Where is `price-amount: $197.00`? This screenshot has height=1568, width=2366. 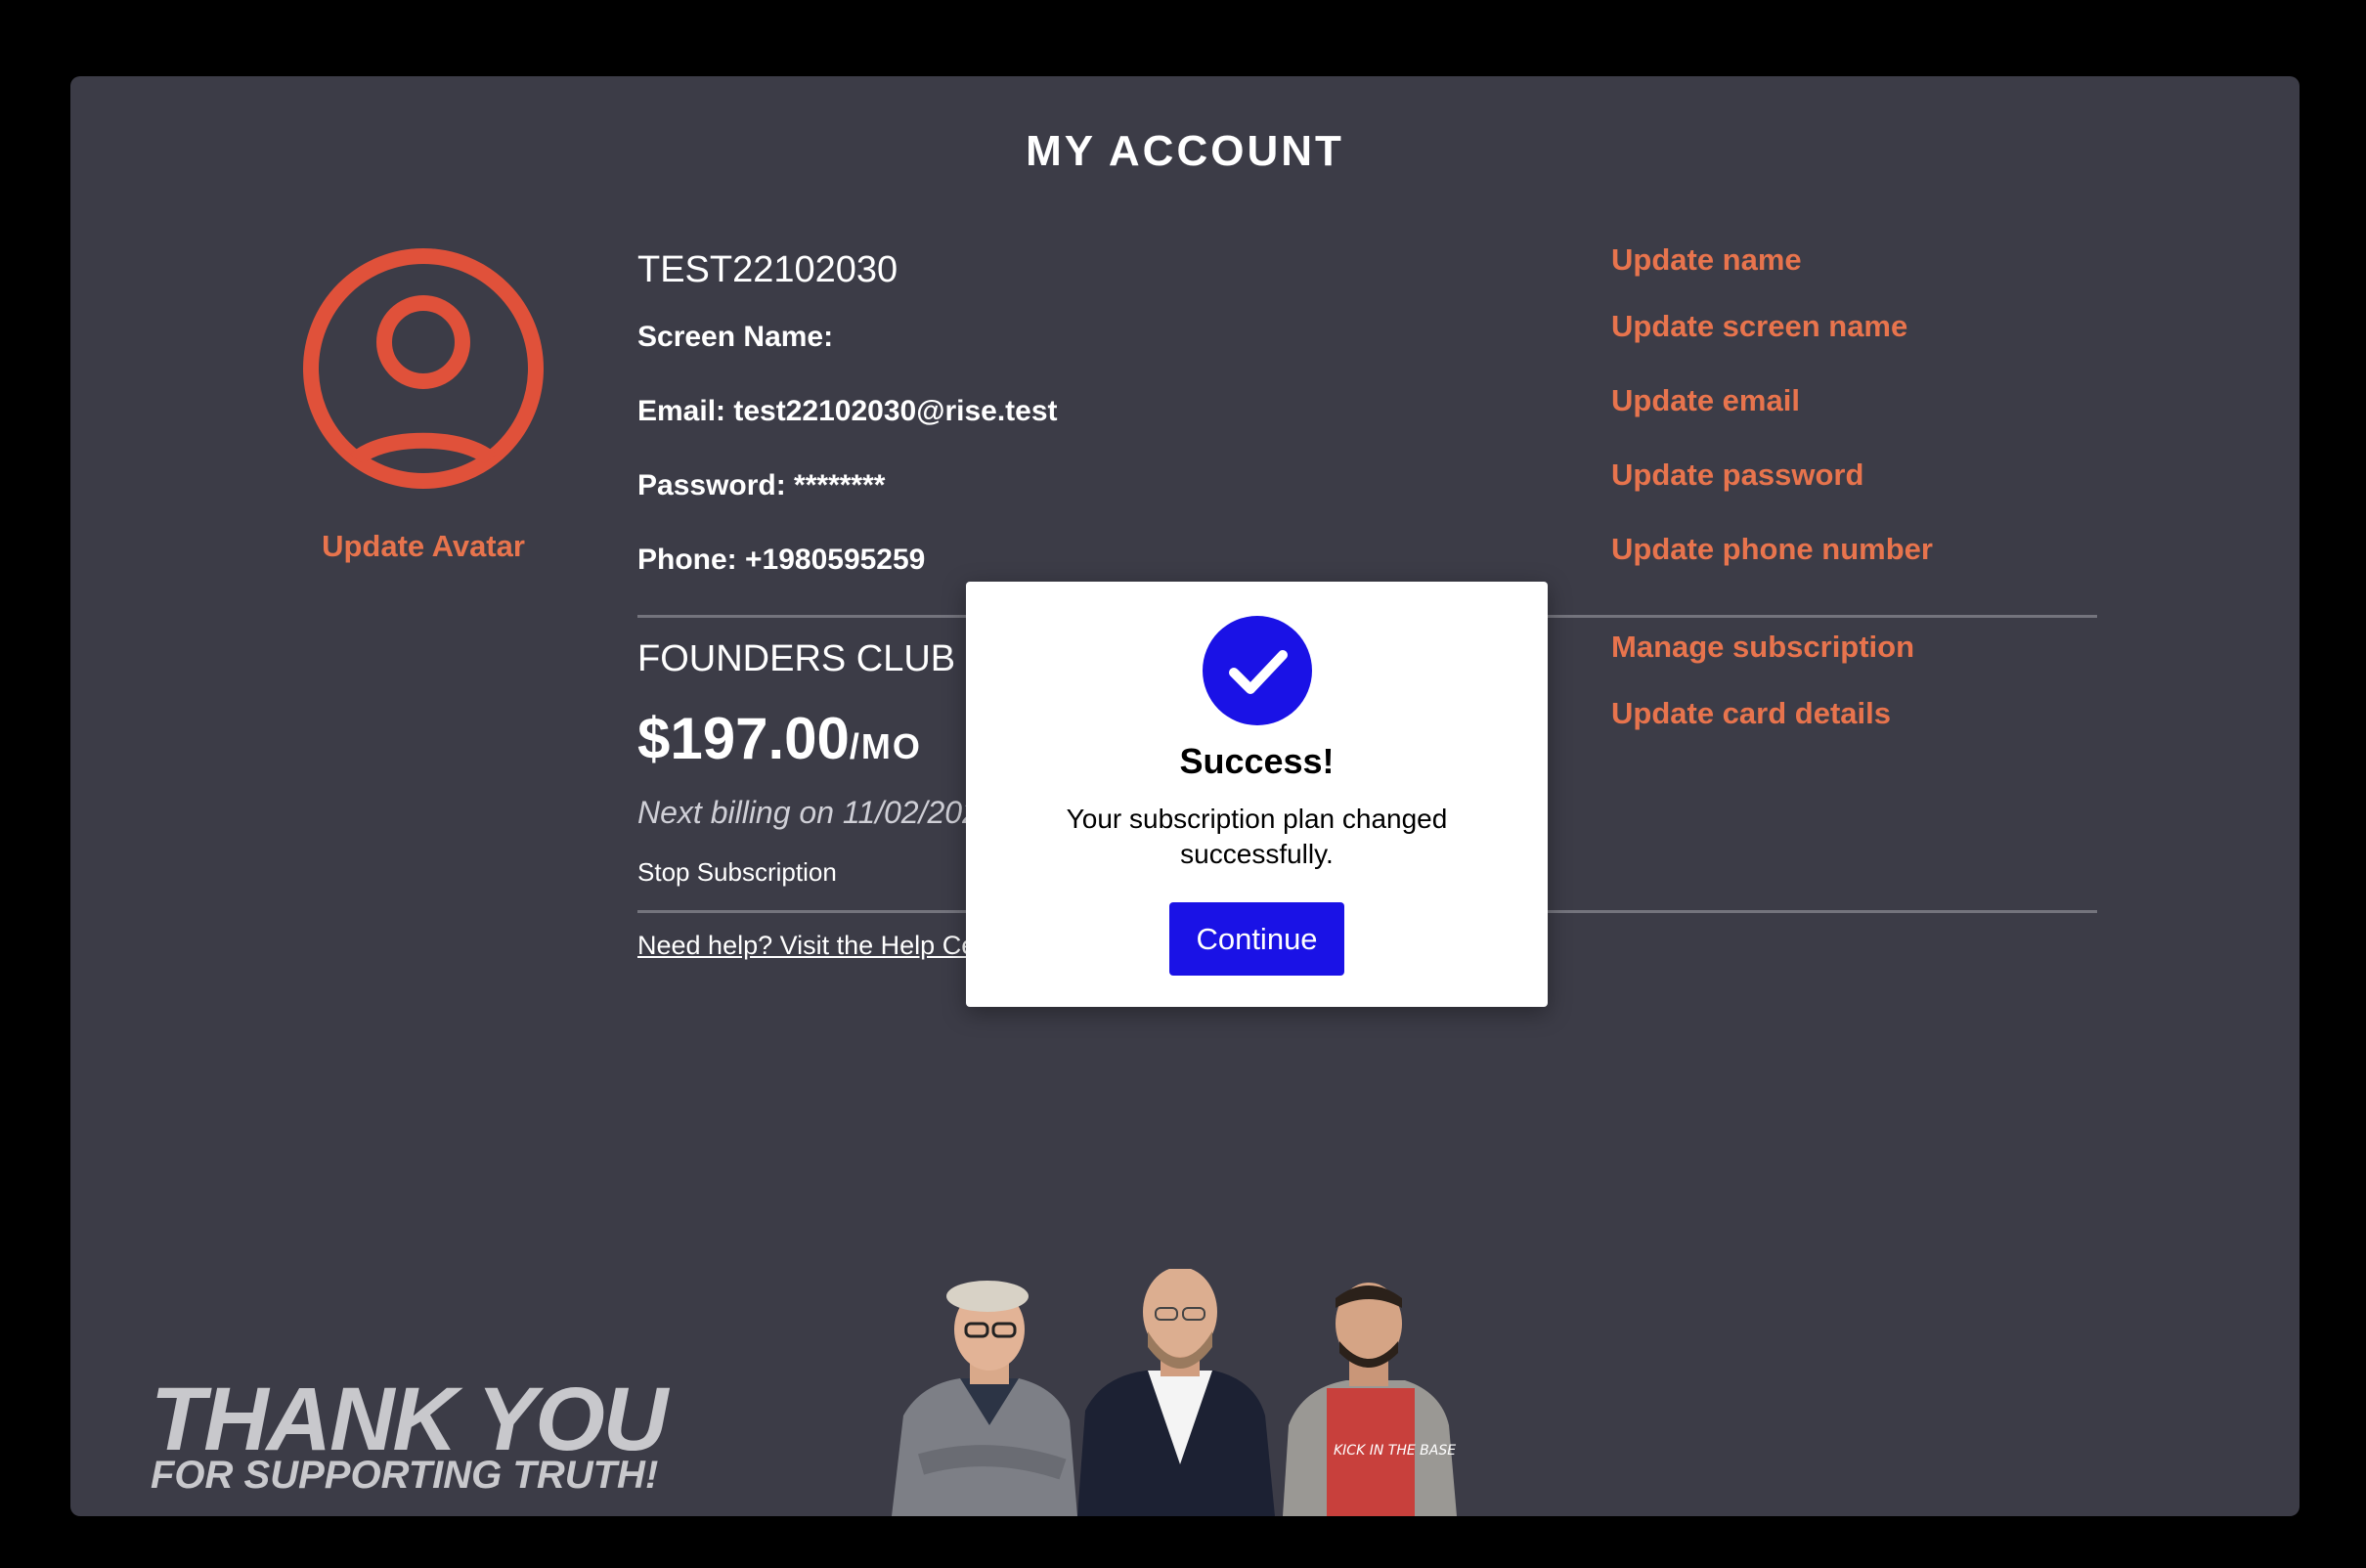 price-amount: $197.00 is located at coordinates (743, 738).